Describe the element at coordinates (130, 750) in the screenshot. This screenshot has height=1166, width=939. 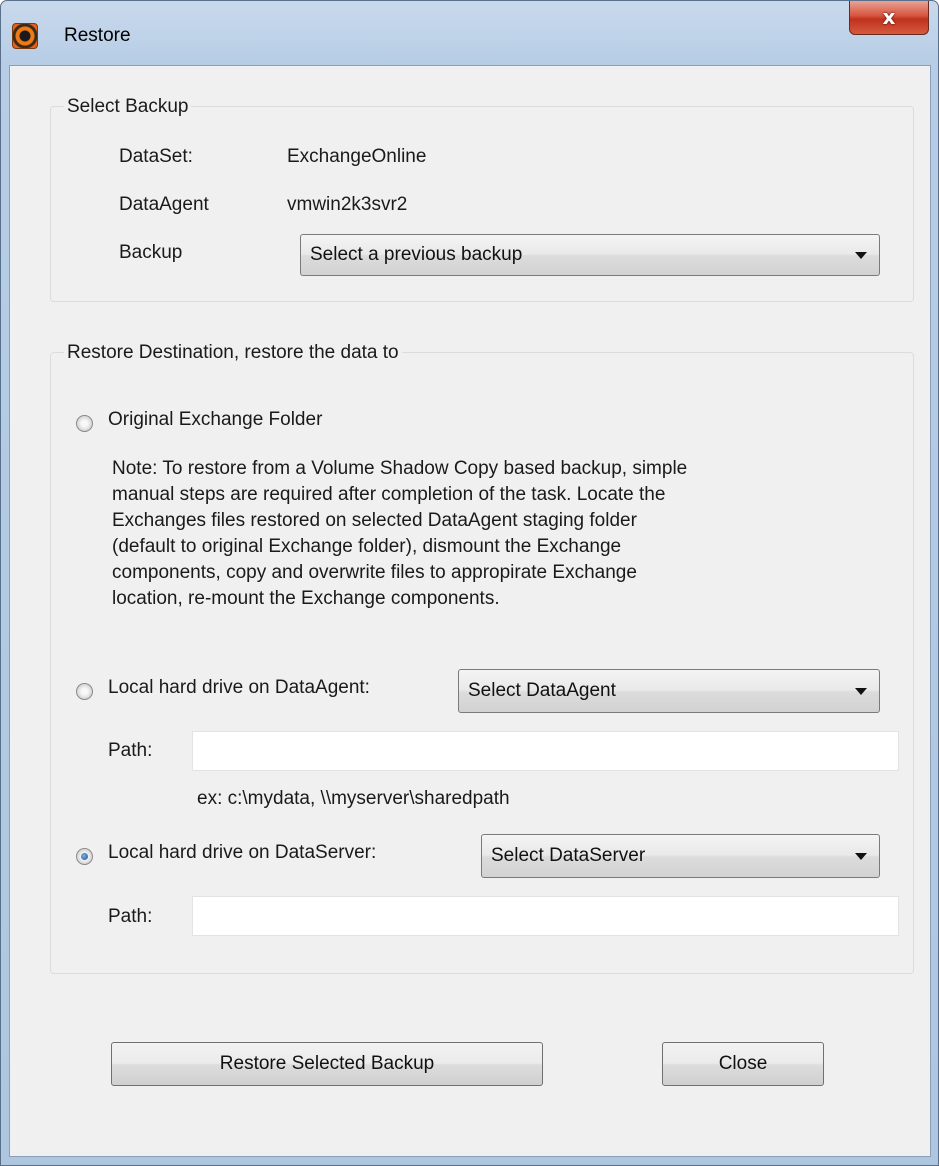
I see `dataagent-path-label: Path:` at that location.